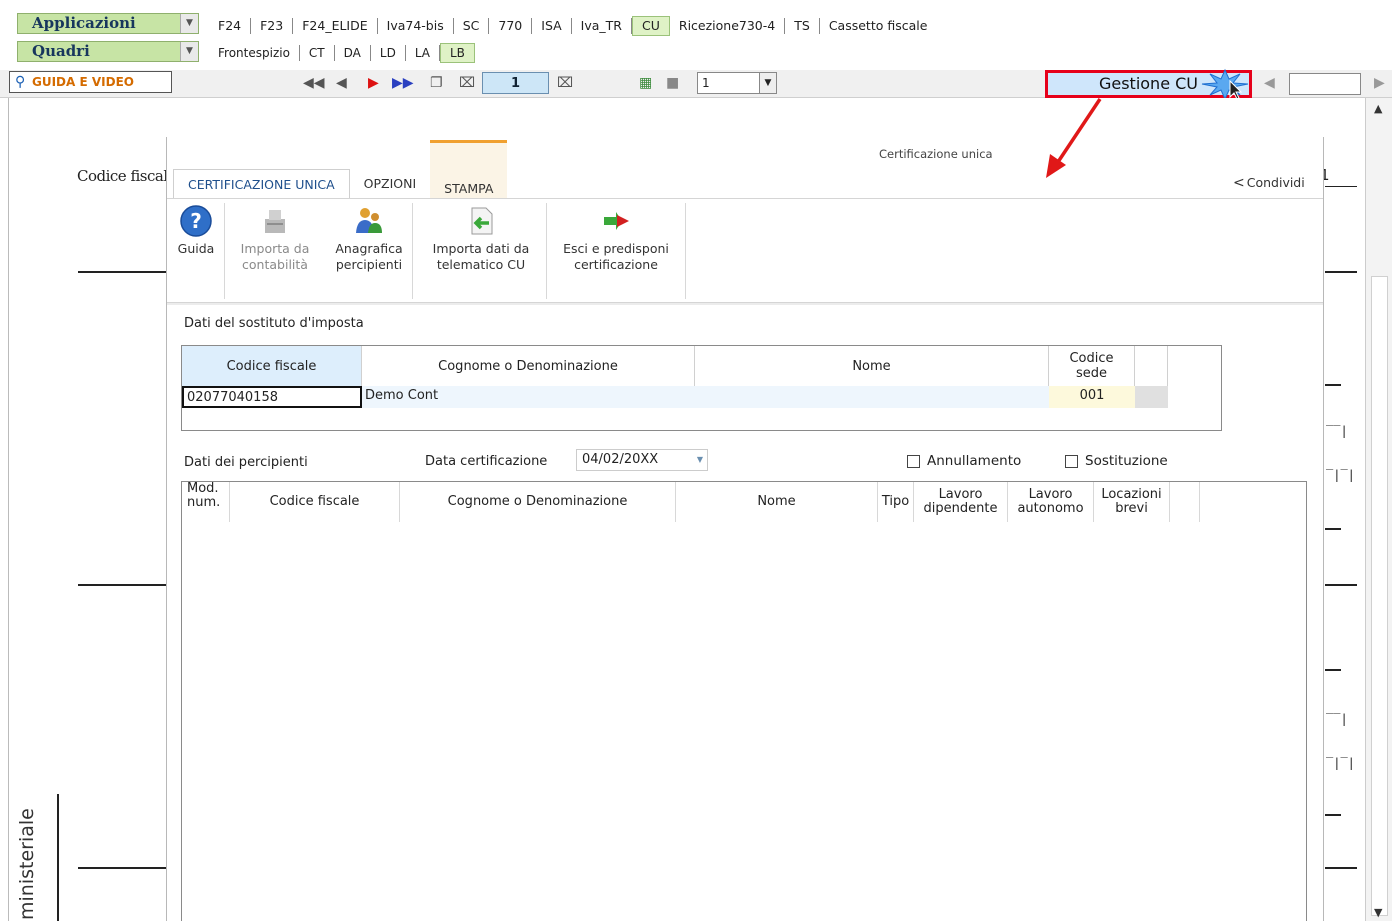  Describe the element at coordinates (230, 26) in the screenshot. I see `tab-f24: F24` at that location.